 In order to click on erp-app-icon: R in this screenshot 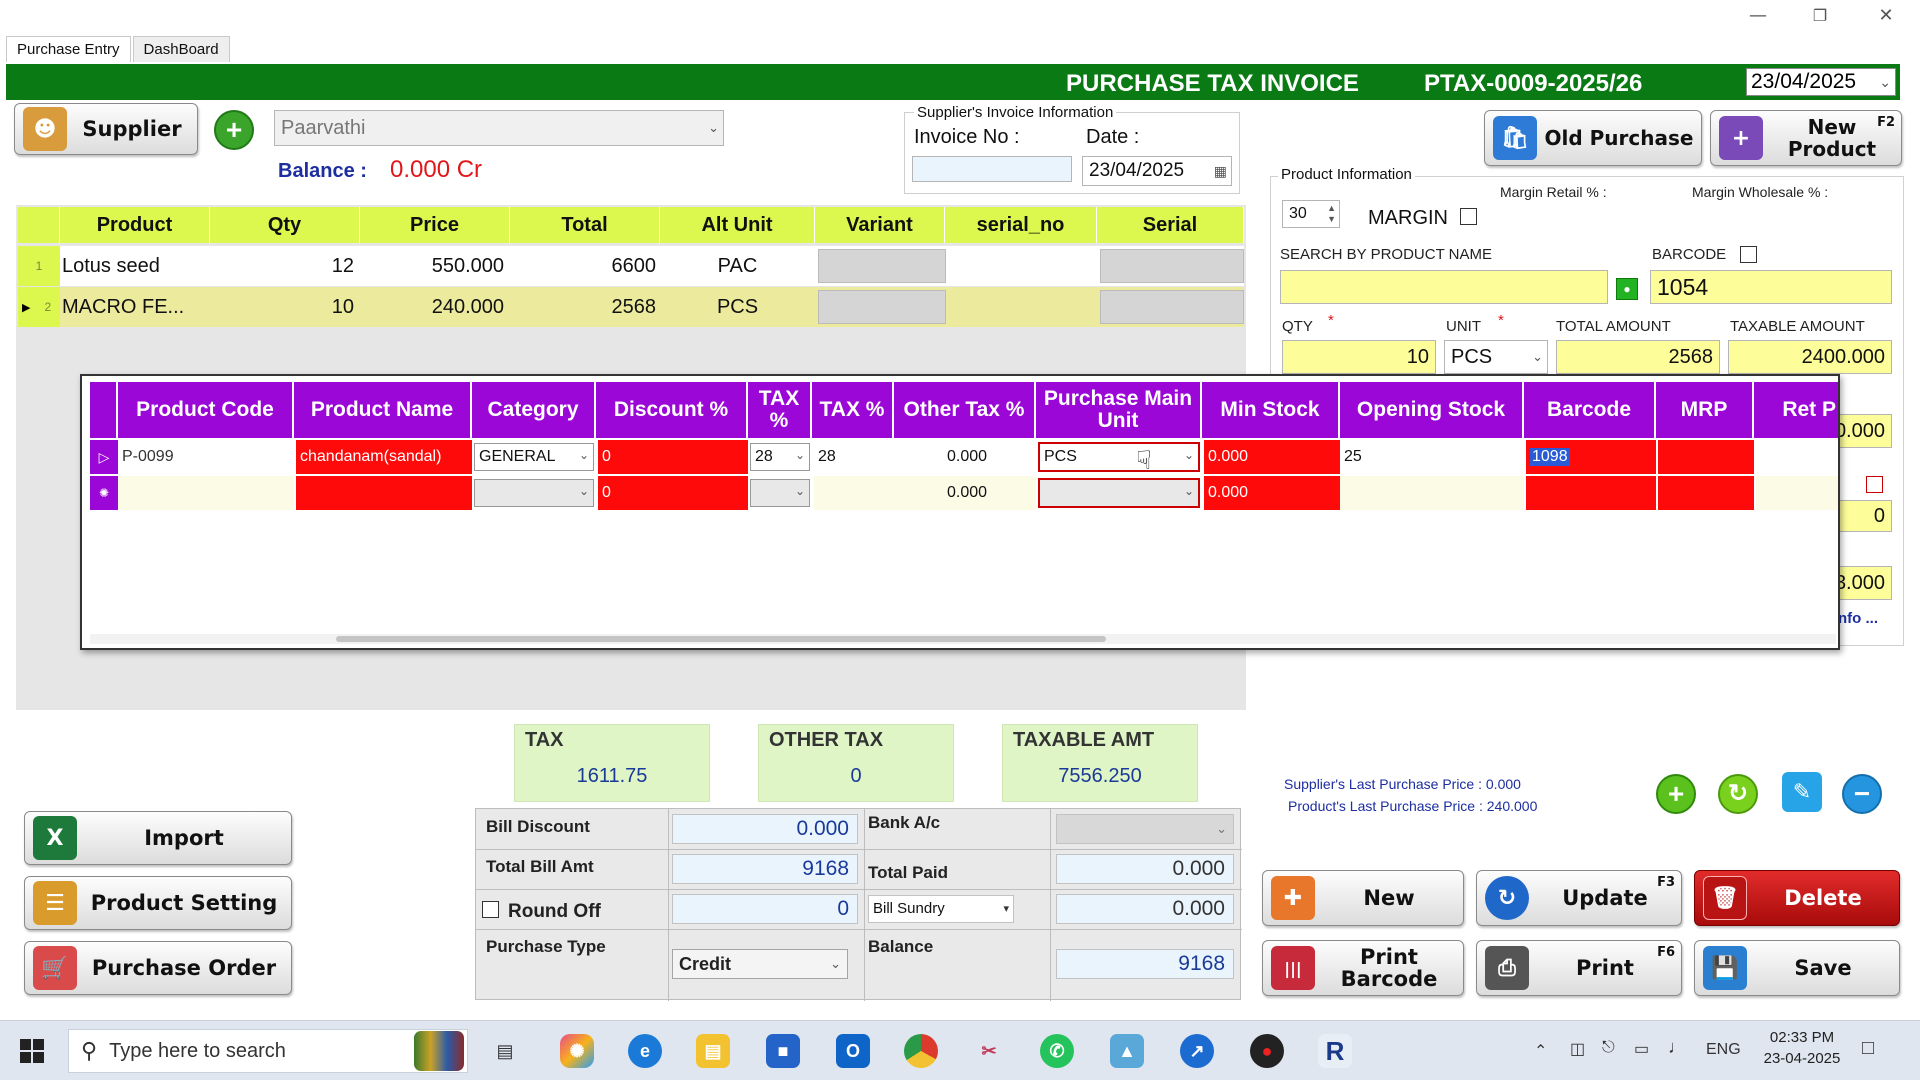, I will do `click(1335, 1051)`.